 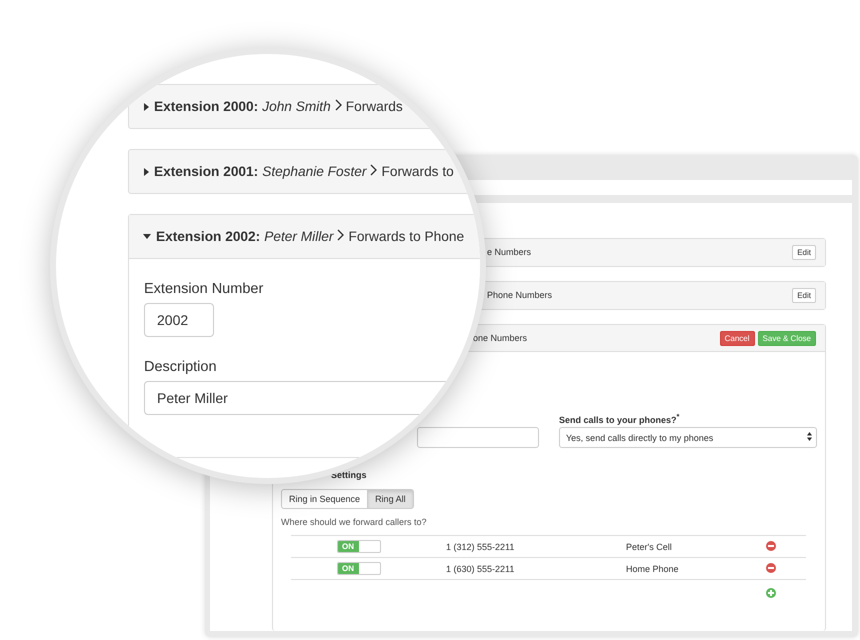 I want to click on field-label: Send calls to your phones?$^{*}$, so click(x=619, y=418).